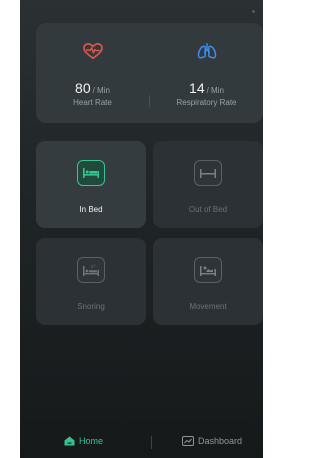 This screenshot has width=320, height=458. I want to click on bottom-nav: Home Dashboard, so click(141, 441).